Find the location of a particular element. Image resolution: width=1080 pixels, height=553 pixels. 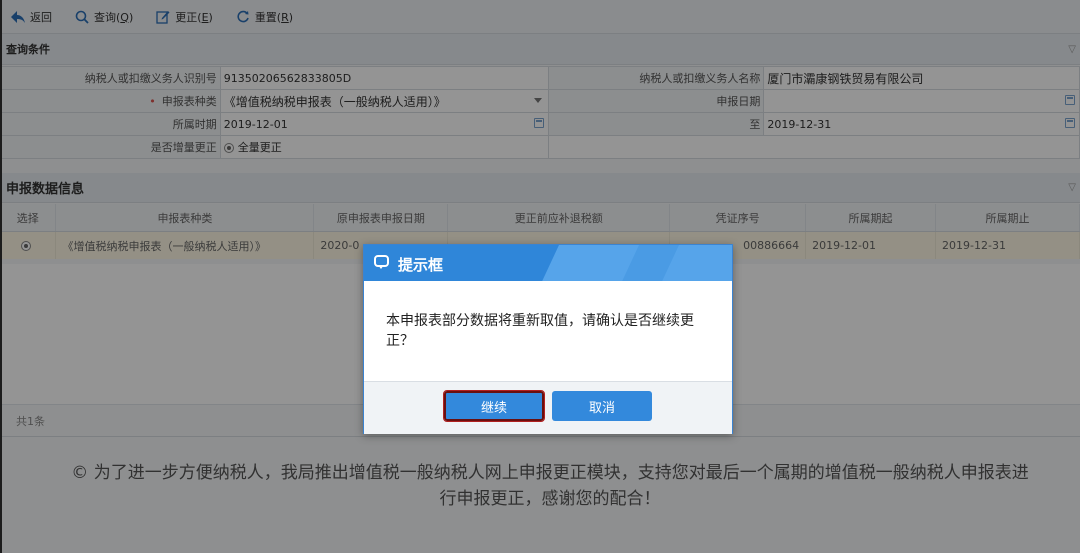

window-border is located at coordinates (1, 276).